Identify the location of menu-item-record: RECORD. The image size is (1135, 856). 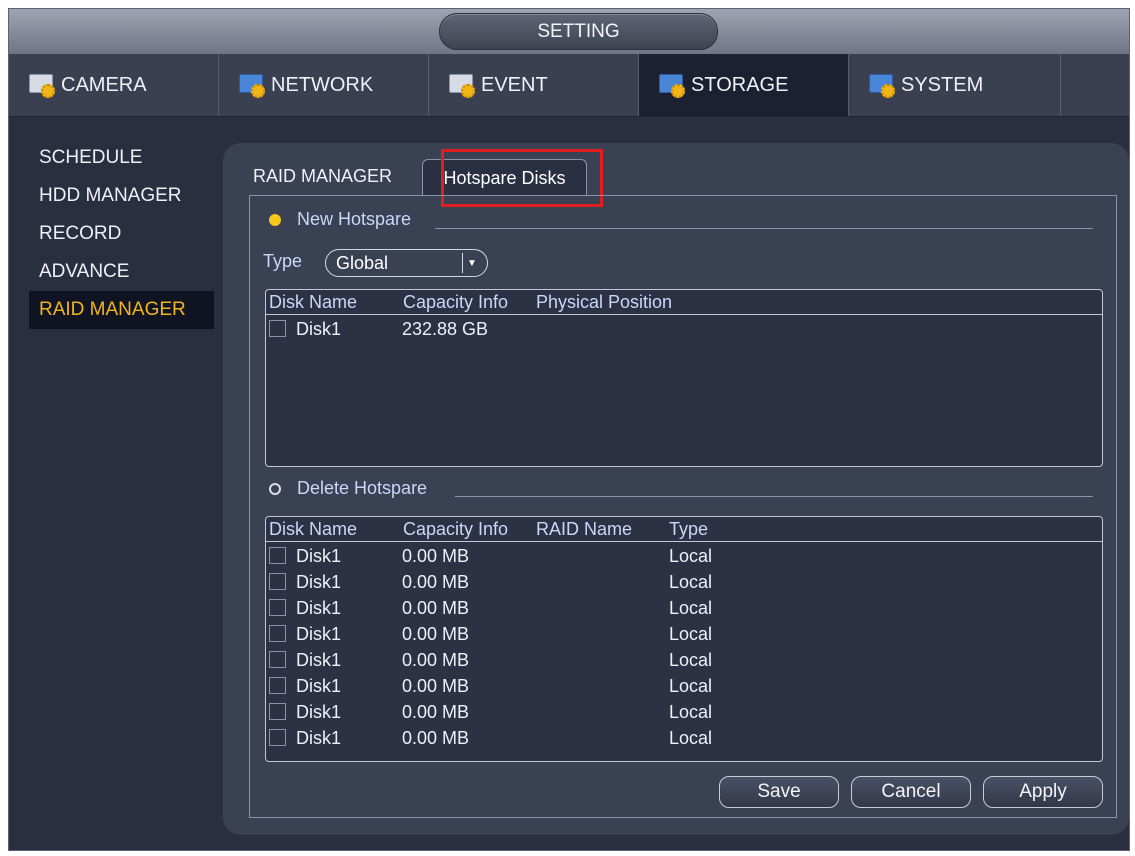
(121, 234).